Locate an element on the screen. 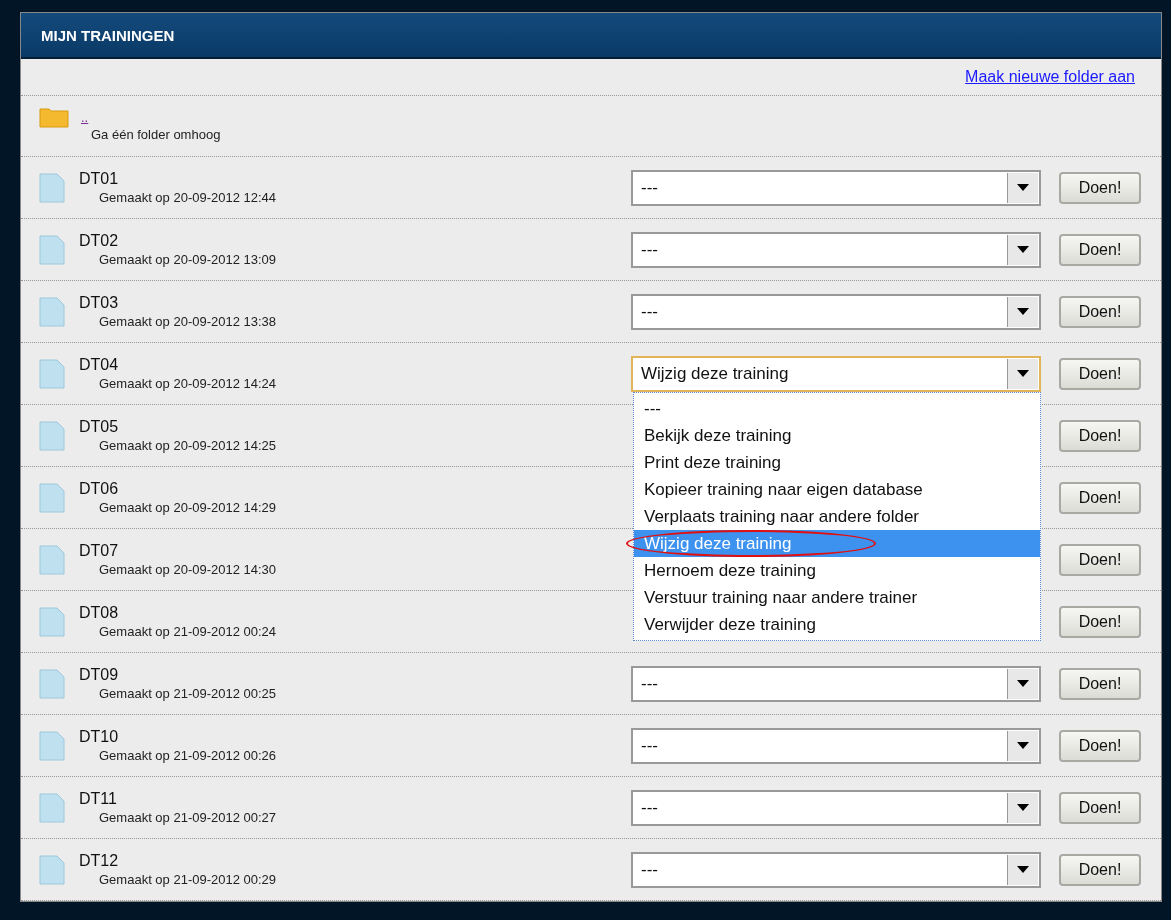 The width and height of the screenshot is (1171, 920). dropdown-option: Bekijk deze training is located at coordinates (837, 435).